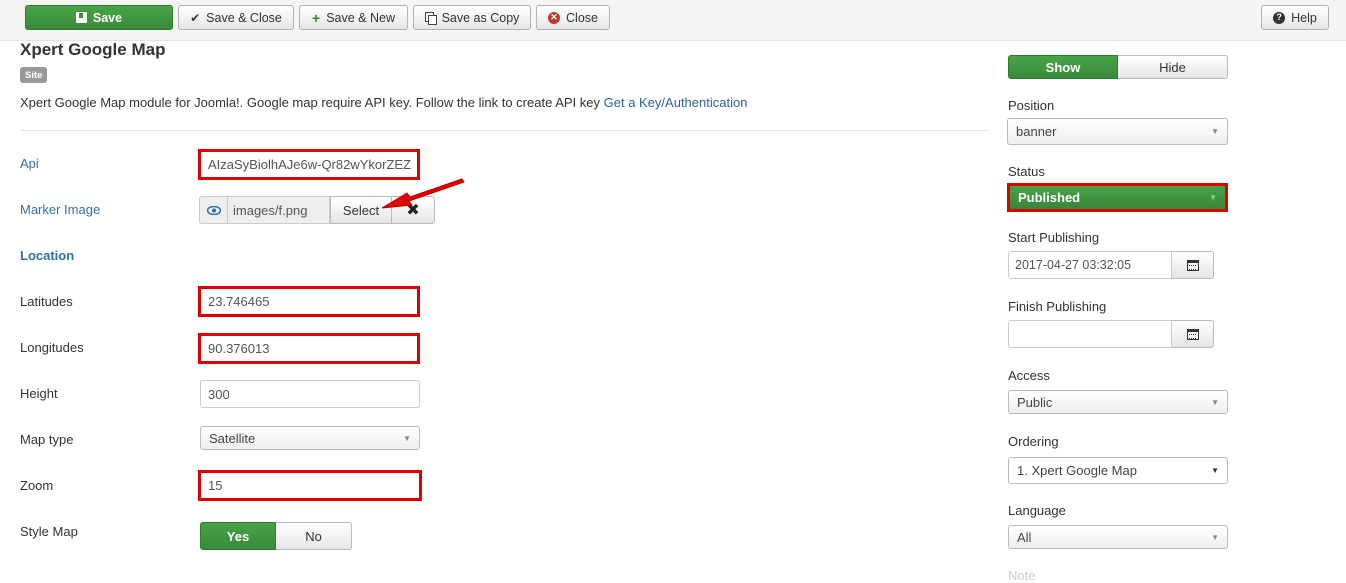 The width and height of the screenshot is (1346, 583). Describe the element at coordinates (361, 210) in the screenshot. I see `marker-select-button: Select` at that location.